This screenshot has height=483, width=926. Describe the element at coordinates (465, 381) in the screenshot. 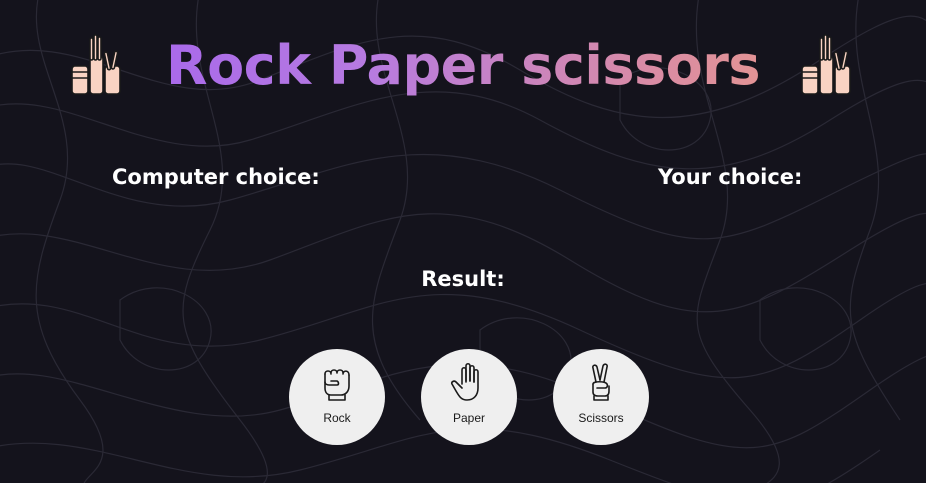

I see `open-hand-icon` at that location.